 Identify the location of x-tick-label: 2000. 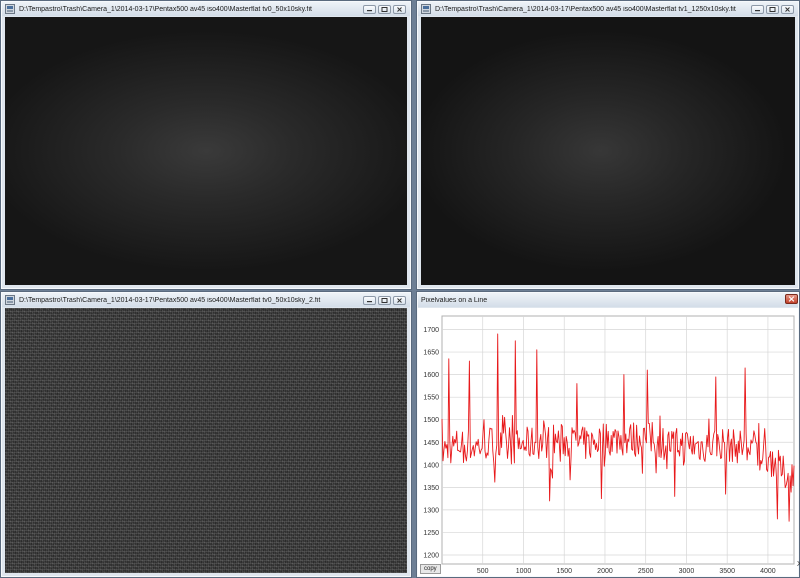
(605, 571).